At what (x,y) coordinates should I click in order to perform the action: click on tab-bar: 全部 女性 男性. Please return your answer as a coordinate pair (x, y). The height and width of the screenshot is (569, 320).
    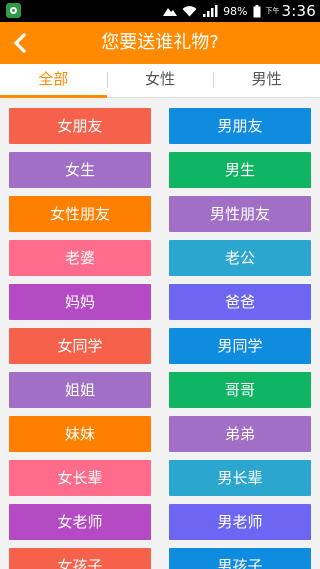
    Looking at the image, I should click on (160, 81).